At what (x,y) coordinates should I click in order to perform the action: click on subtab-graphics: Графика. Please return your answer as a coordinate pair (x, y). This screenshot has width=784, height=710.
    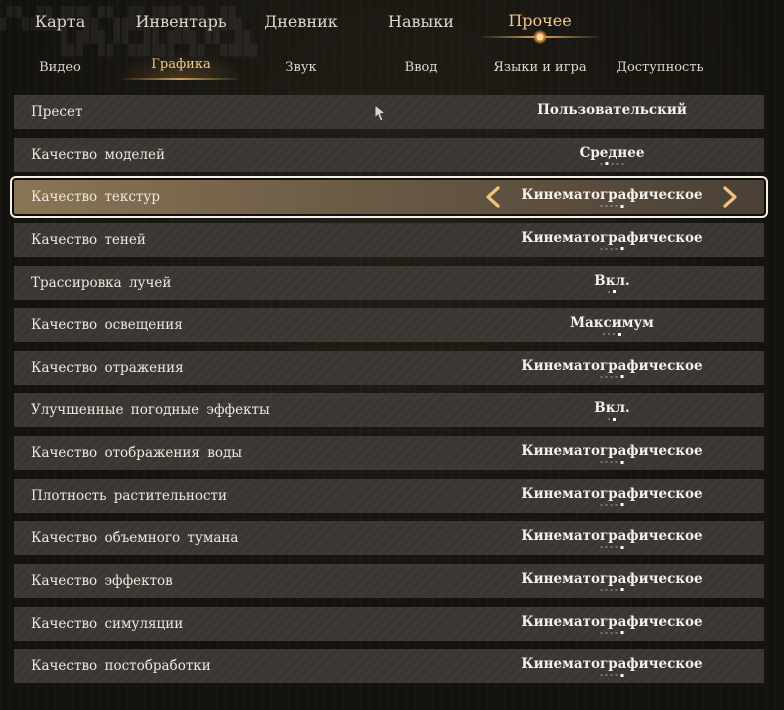
    Looking at the image, I should click on (180, 64).